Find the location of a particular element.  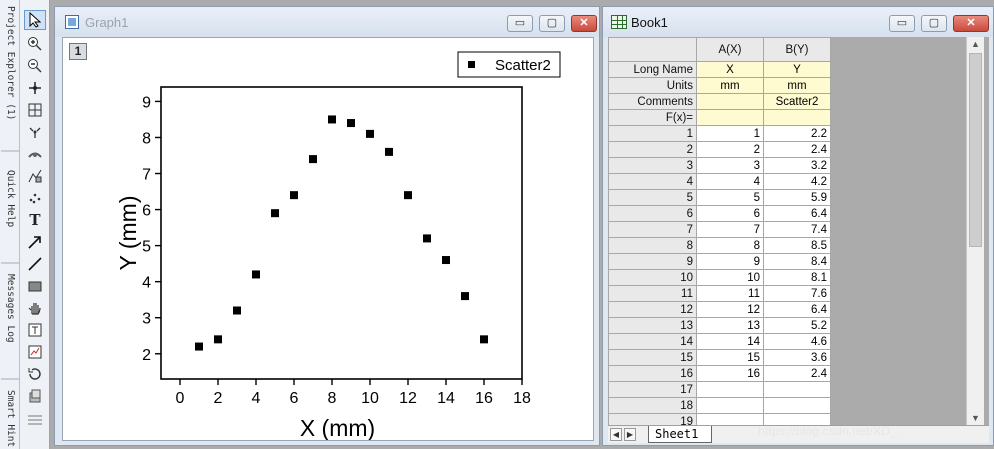

scatter-points-icon is located at coordinates (35, 198).